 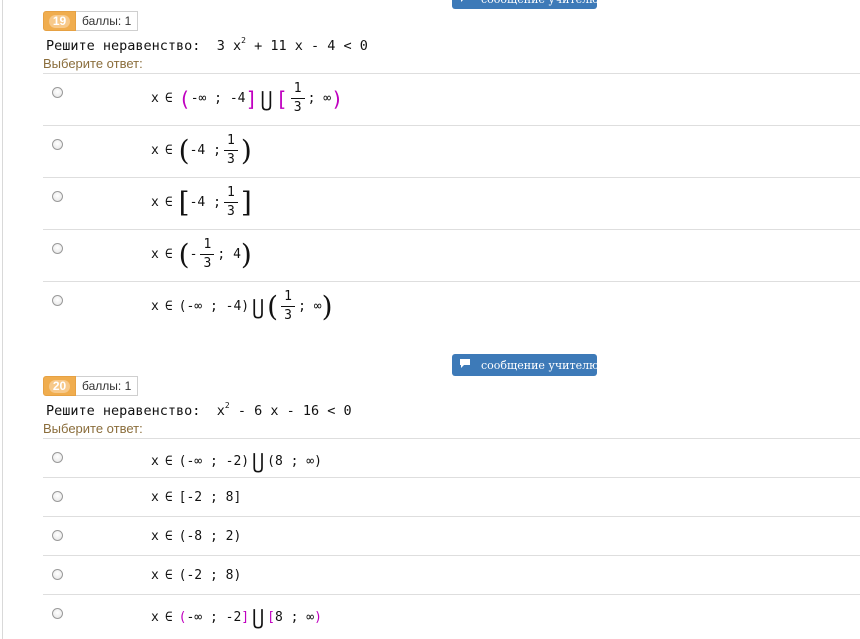 I want to click on question-text: Решите неравенство: 3 x2 + 11 x - 4 < 0, so click(x=207, y=45).